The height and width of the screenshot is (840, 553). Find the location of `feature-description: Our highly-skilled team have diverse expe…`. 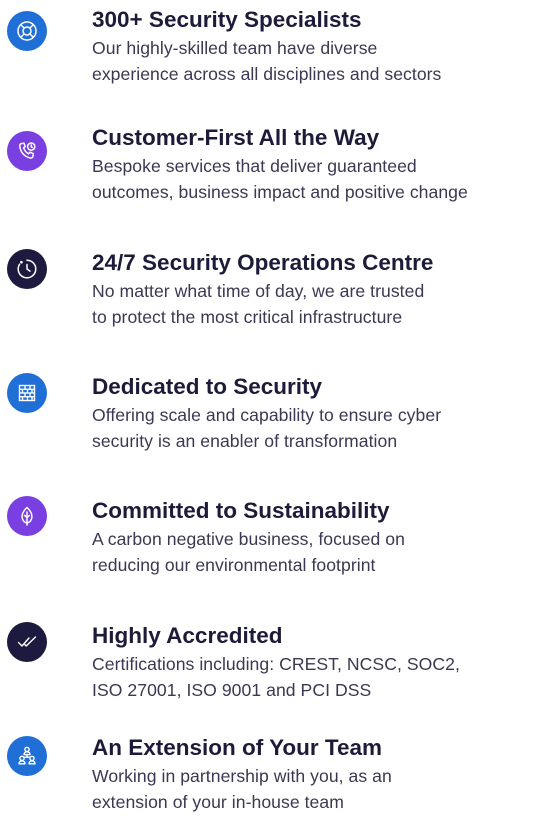

feature-description: Our highly-skilled team have diverse expe… is located at coordinates (322, 61).